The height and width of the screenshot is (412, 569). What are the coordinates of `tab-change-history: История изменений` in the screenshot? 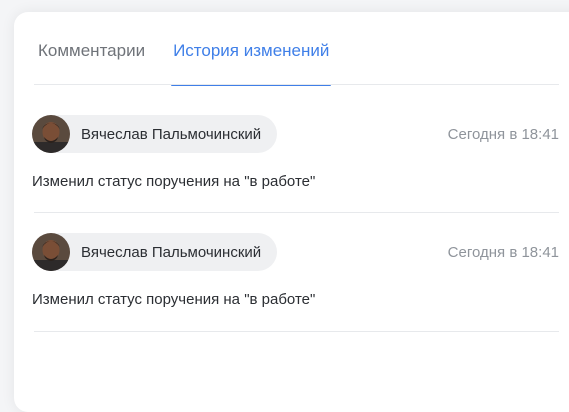 It's located at (251, 62).